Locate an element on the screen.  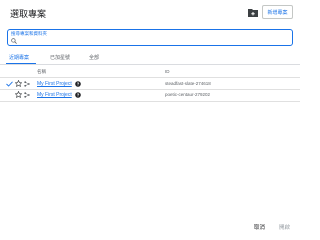
open-button: 開啟 is located at coordinates (284, 227).